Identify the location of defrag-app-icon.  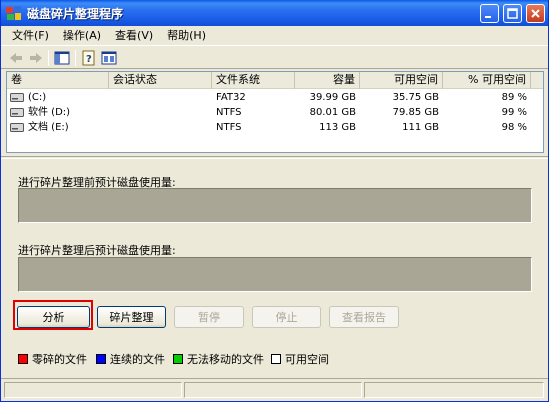
(13, 13).